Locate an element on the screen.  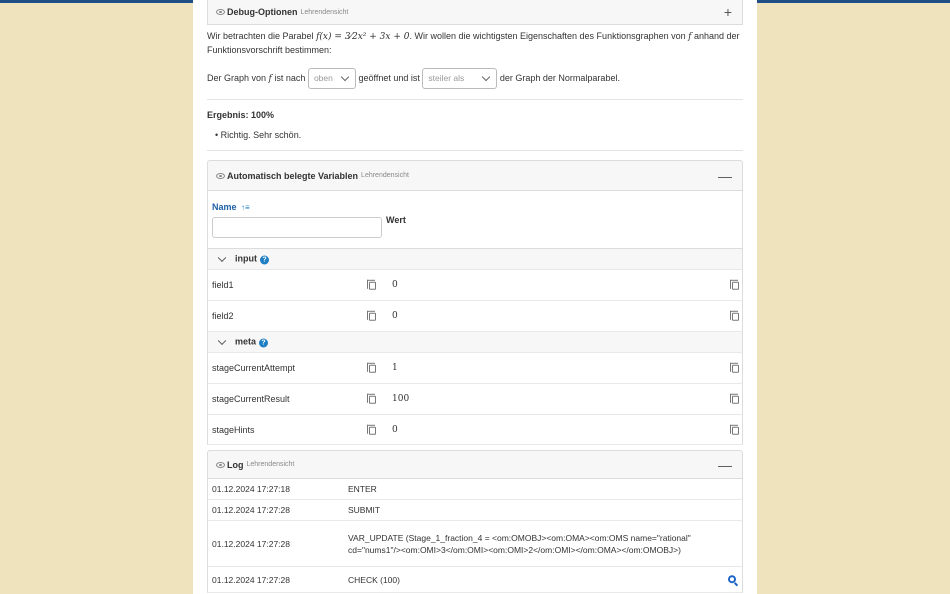
intro-text-c: anhand der is located at coordinates (717, 36).